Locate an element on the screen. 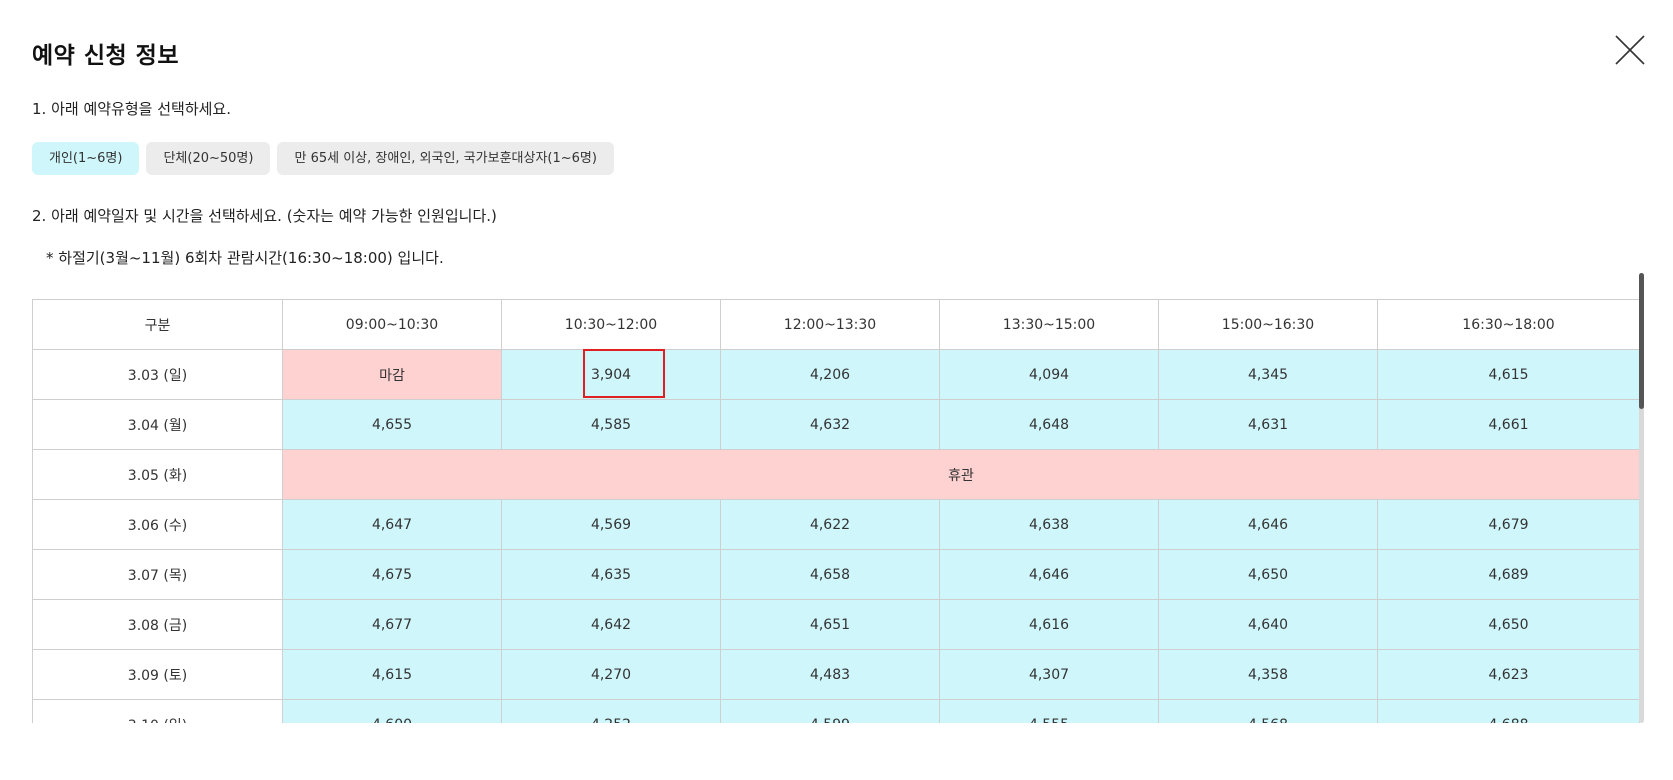 The height and width of the screenshot is (780, 1673). slot-cell: 4,599 is located at coordinates (830, 711).